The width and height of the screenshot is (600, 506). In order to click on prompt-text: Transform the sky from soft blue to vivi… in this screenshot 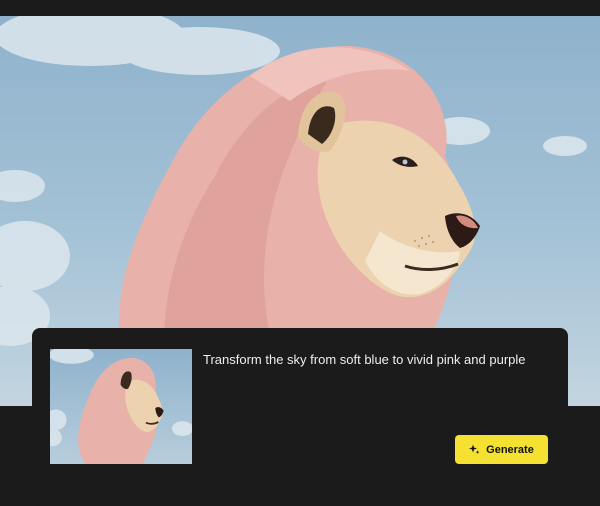, I will do `click(378, 360)`.